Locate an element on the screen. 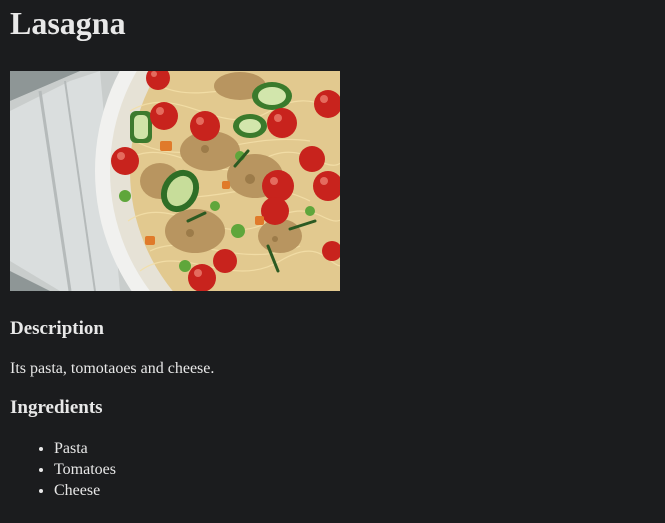 This screenshot has width=665, height=523. ingredient-item: Pasta is located at coordinates (354, 448).